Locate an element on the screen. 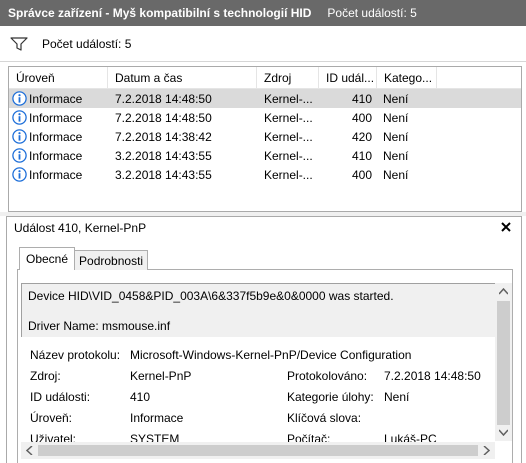 The image size is (526, 463). horizontal-scroll-thumb is located at coordinates (258, 450).